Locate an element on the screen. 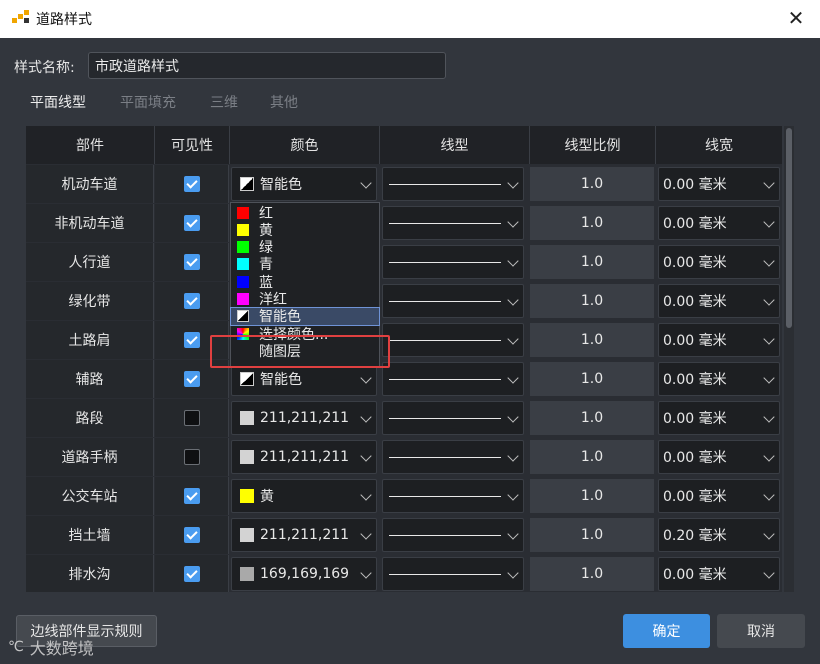 The image size is (820, 664). color-value: 211,211,211 is located at coordinates (305, 457).